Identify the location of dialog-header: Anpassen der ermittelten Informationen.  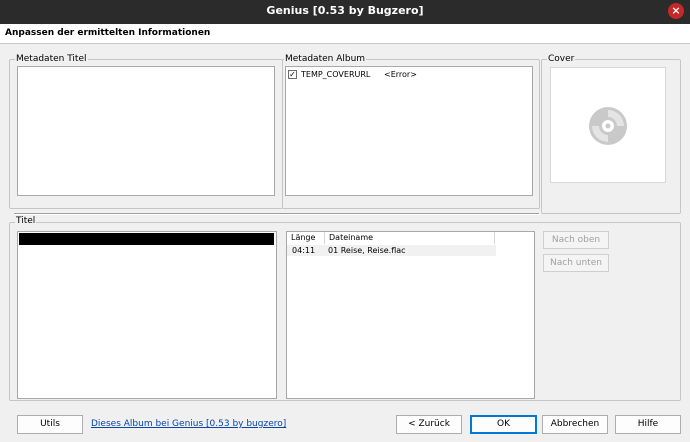
(345, 34).